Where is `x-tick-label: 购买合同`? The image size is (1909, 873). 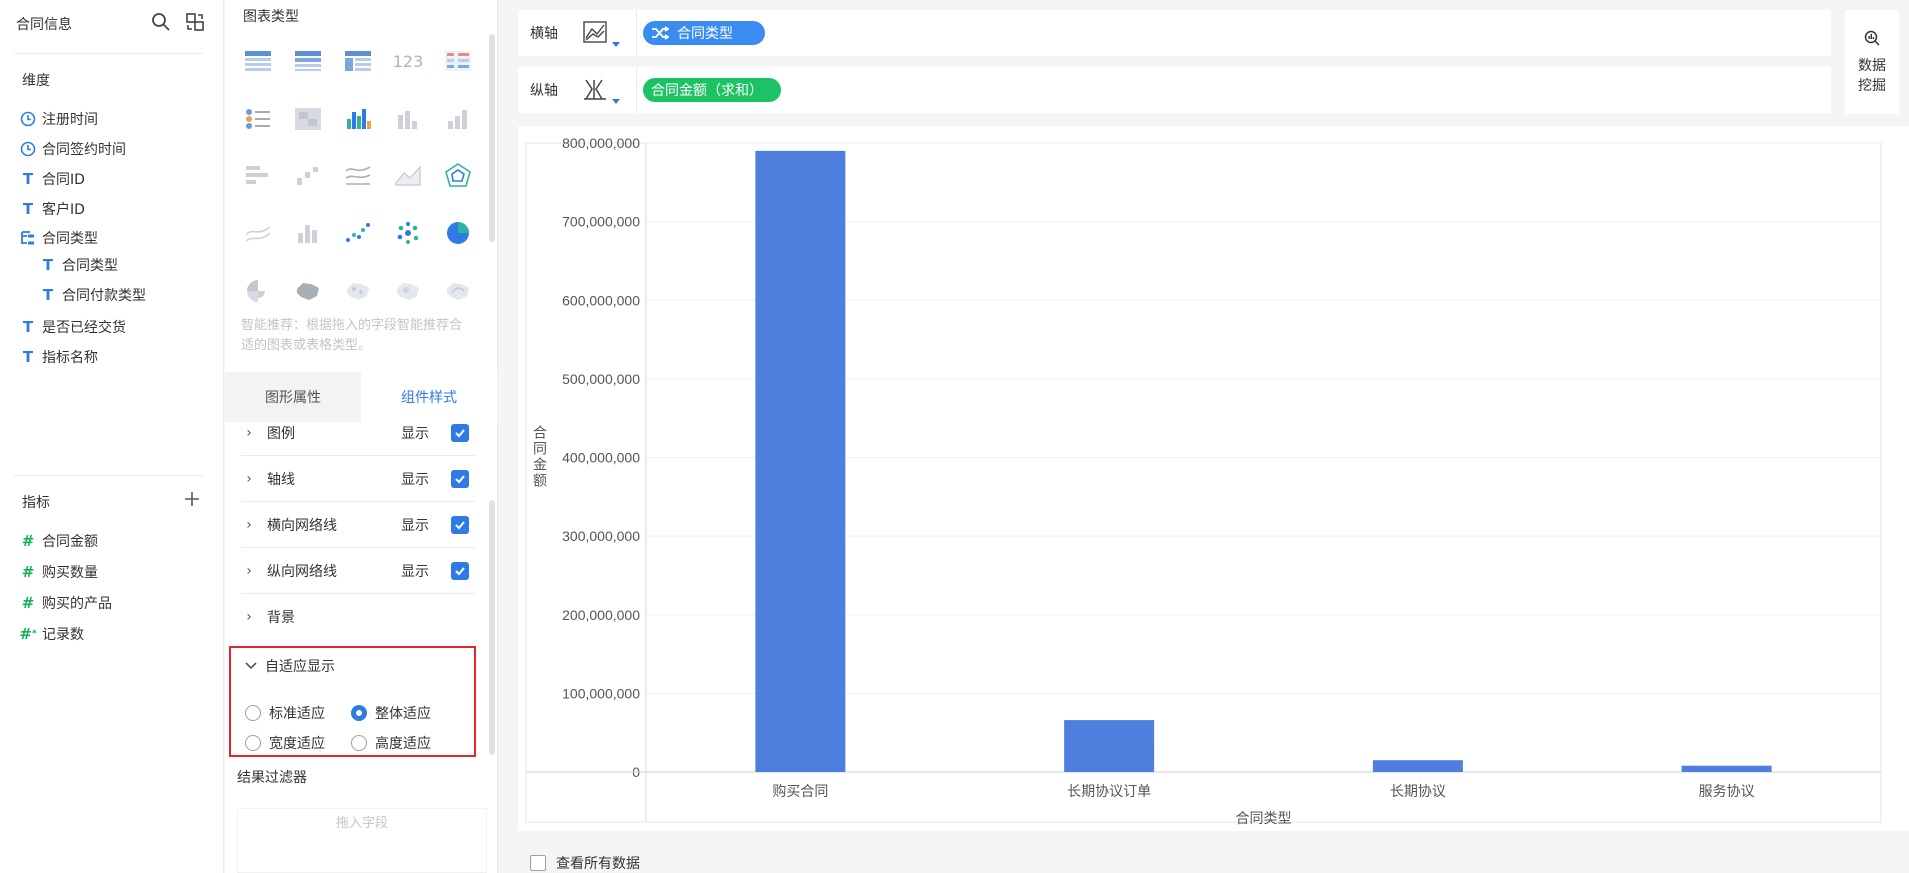
x-tick-label: 购买合同 is located at coordinates (800, 791).